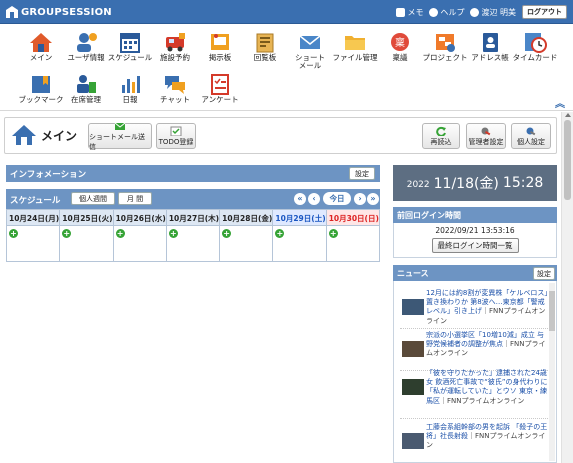 This screenshot has width=573, height=463. Describe the element at coordinates (486, 141) in the screenshot. I see `admin-settings-label: 管理者設定` at that location.